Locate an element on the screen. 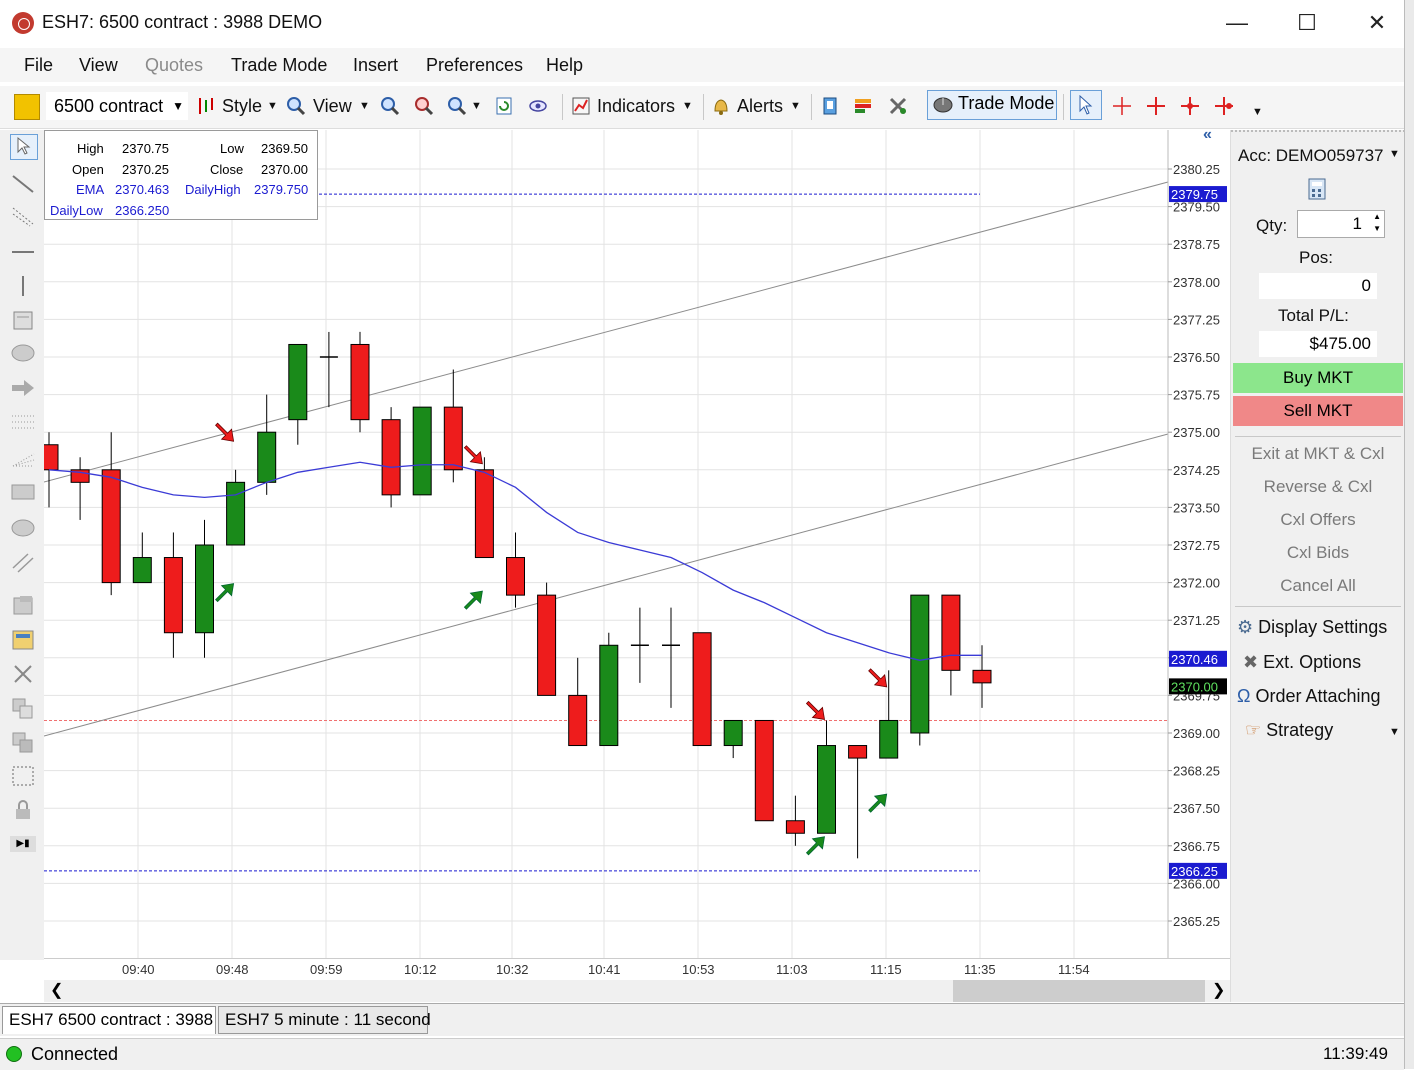 The width and height of the screenshot is (1414, 1070). trade-mode-button: Trade Mode is located at coordinates (992, 105).